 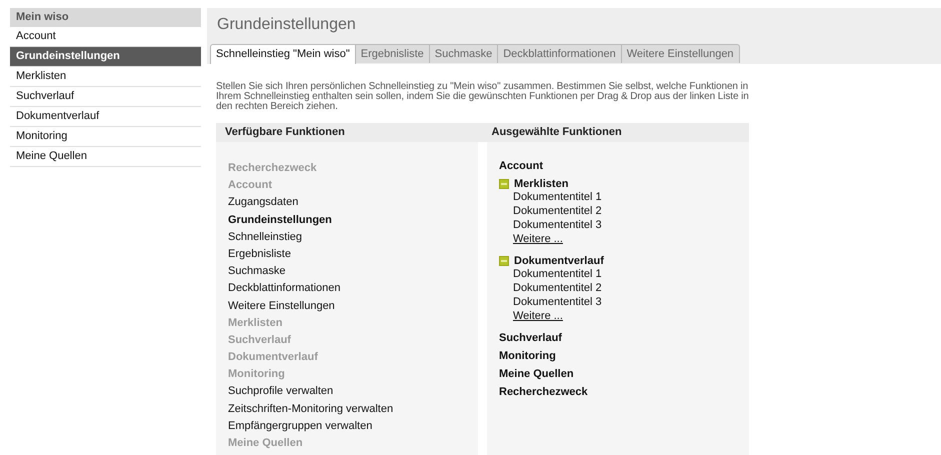 I want to click on function-item: Empfängergruppen verwalten, so click(x=347, y=426).